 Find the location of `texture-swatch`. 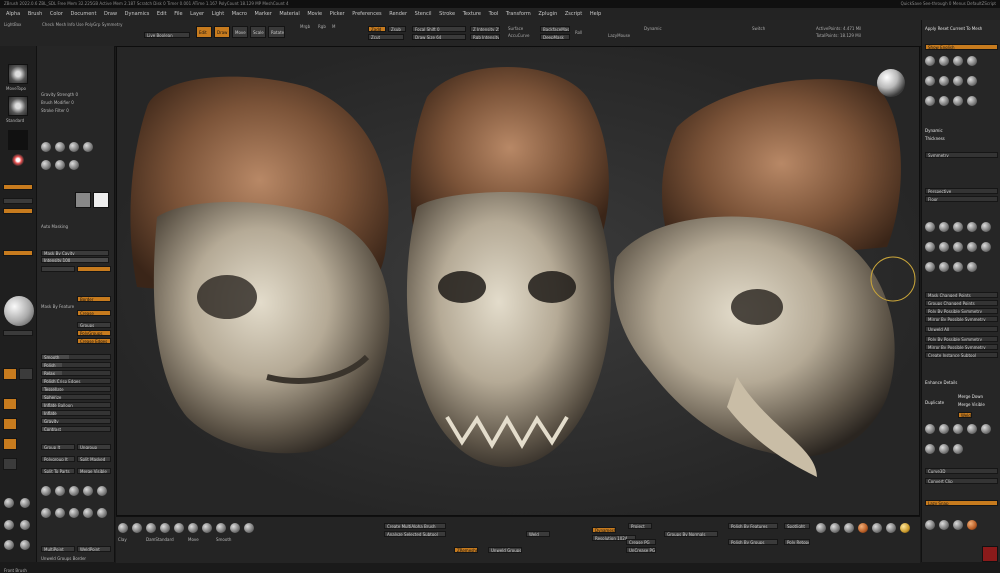

texture-swatch is located at coordinates (83, 200).